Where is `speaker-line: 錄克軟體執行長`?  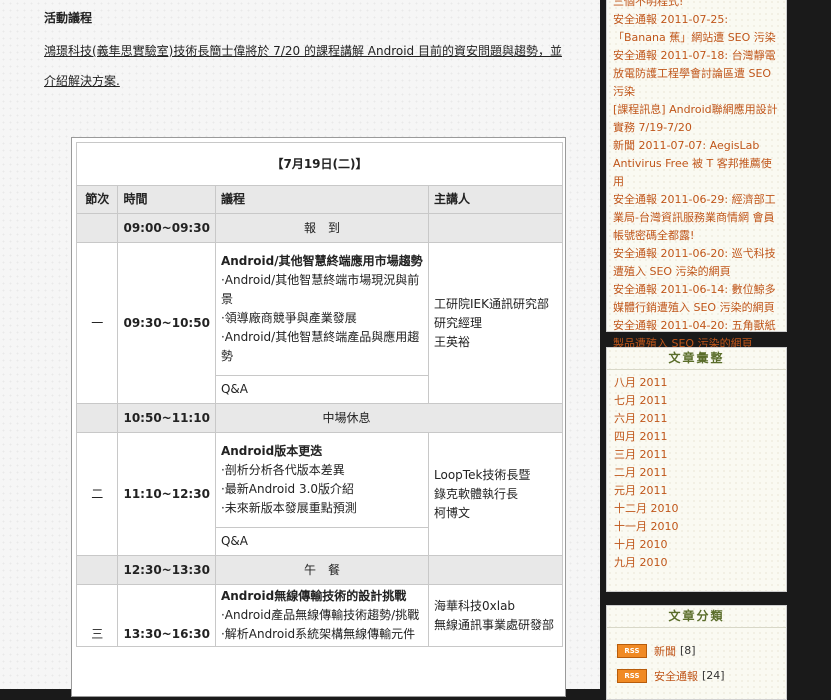 speaker-line: 錄克軟體執行長 is located at coordinates (476, 493).